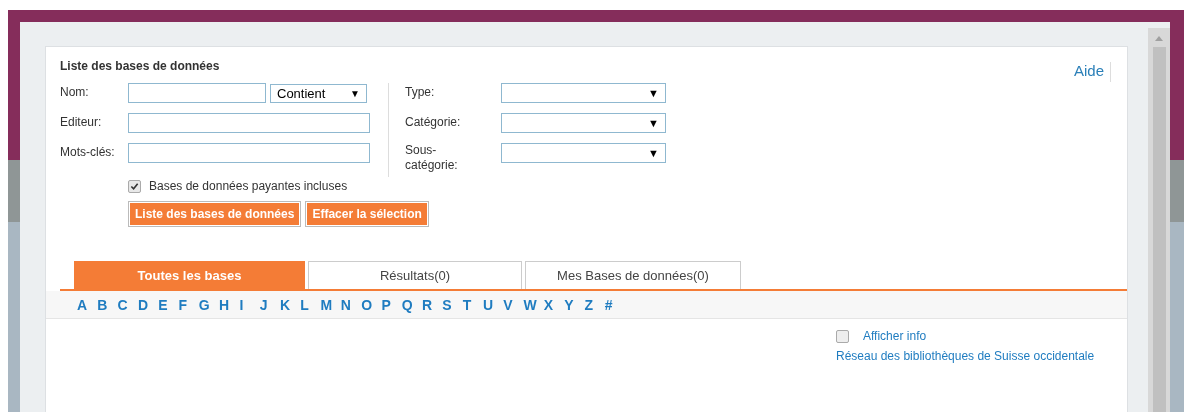 Image resolution: width=1184 pixels, height=412 pixels. Describe the element at coordinates (371, 304) in the screenshot. I see `letter-link: O` at that location.